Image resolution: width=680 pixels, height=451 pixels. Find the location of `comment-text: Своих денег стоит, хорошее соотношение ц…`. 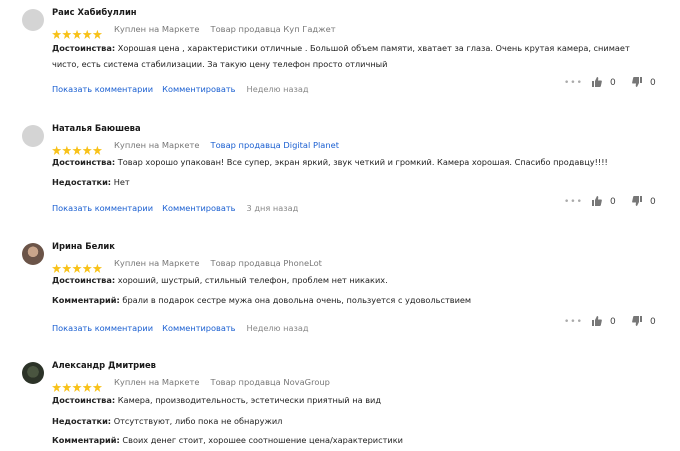

comment-text: Своих денег стоит, хорошее соотношение ц… is located at coordinates (262, 440).